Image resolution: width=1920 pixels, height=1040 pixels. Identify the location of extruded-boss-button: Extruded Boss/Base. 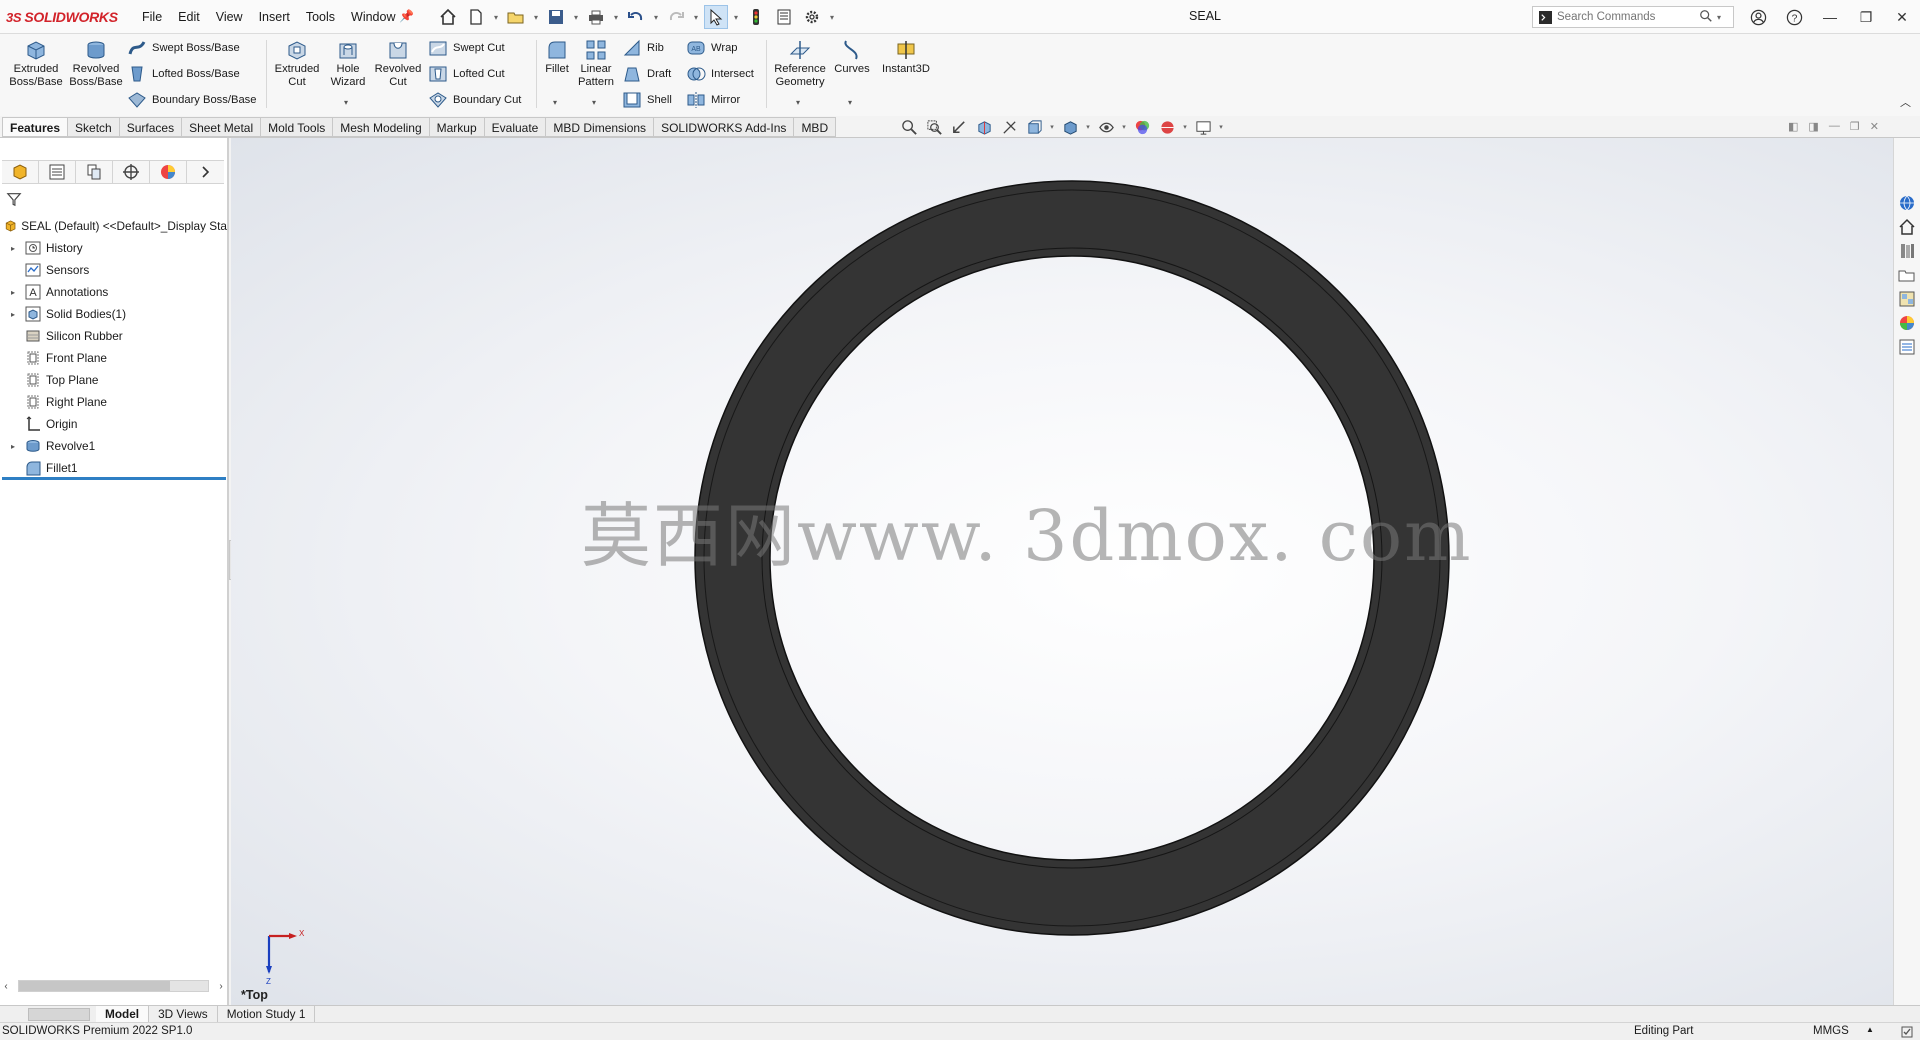
(36, 63).